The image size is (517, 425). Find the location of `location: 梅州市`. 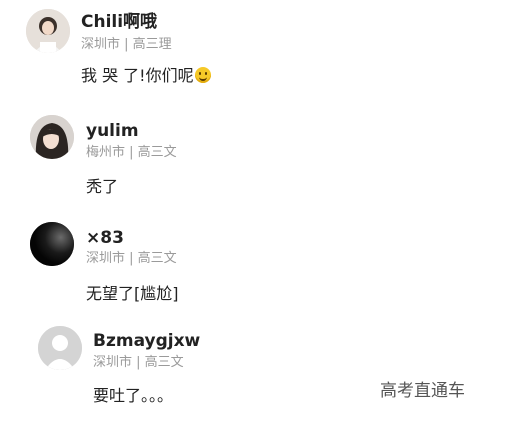

location: 梅州市 is located at coordinates (106, 152).